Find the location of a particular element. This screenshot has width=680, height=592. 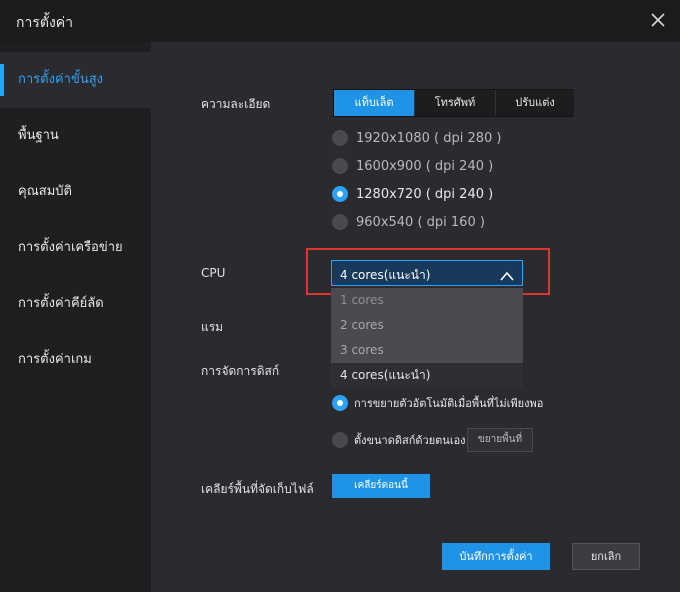

sidebar-item-label: การตั้งค่าเครือข่าย is located at coordinates (70, 247).